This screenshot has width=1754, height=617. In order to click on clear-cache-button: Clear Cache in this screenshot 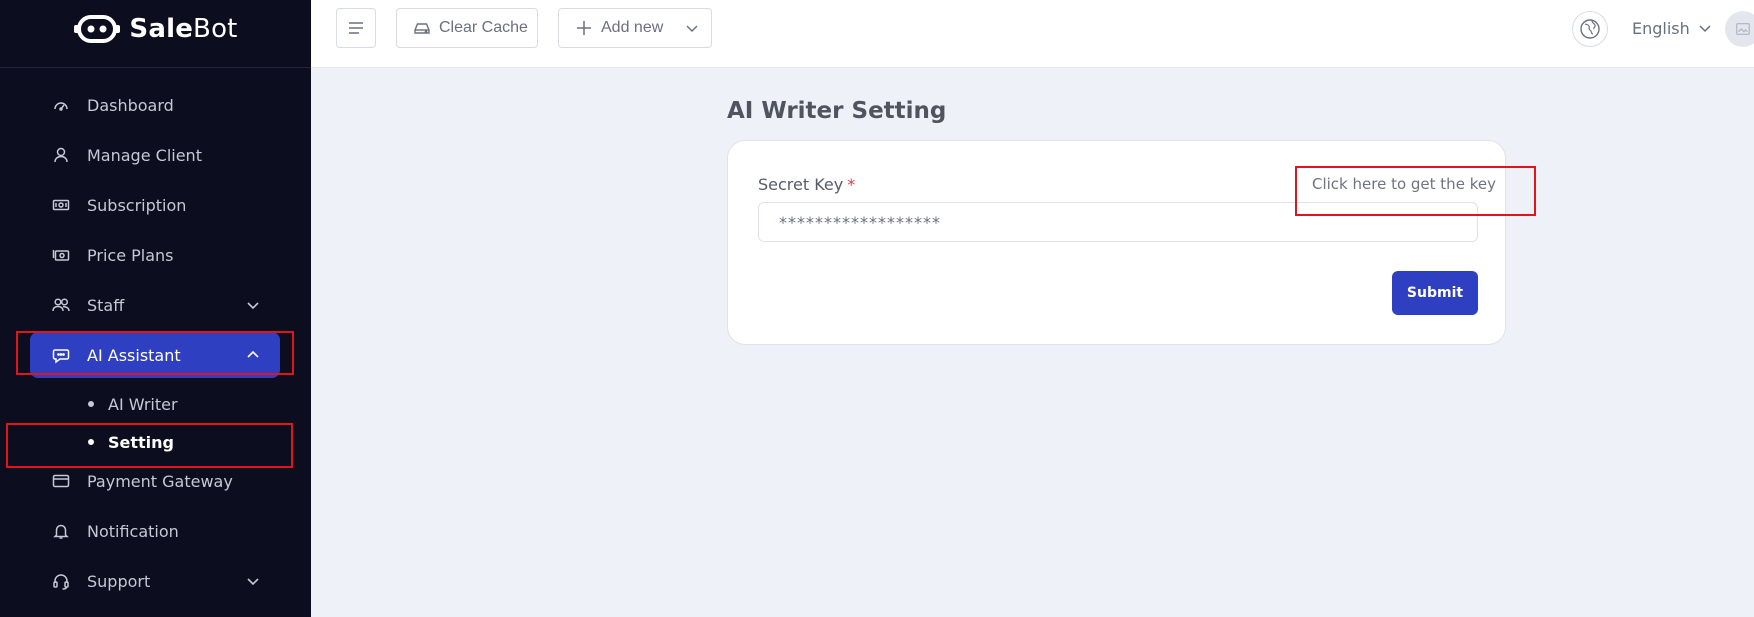, I will do `click(467, 28)`.